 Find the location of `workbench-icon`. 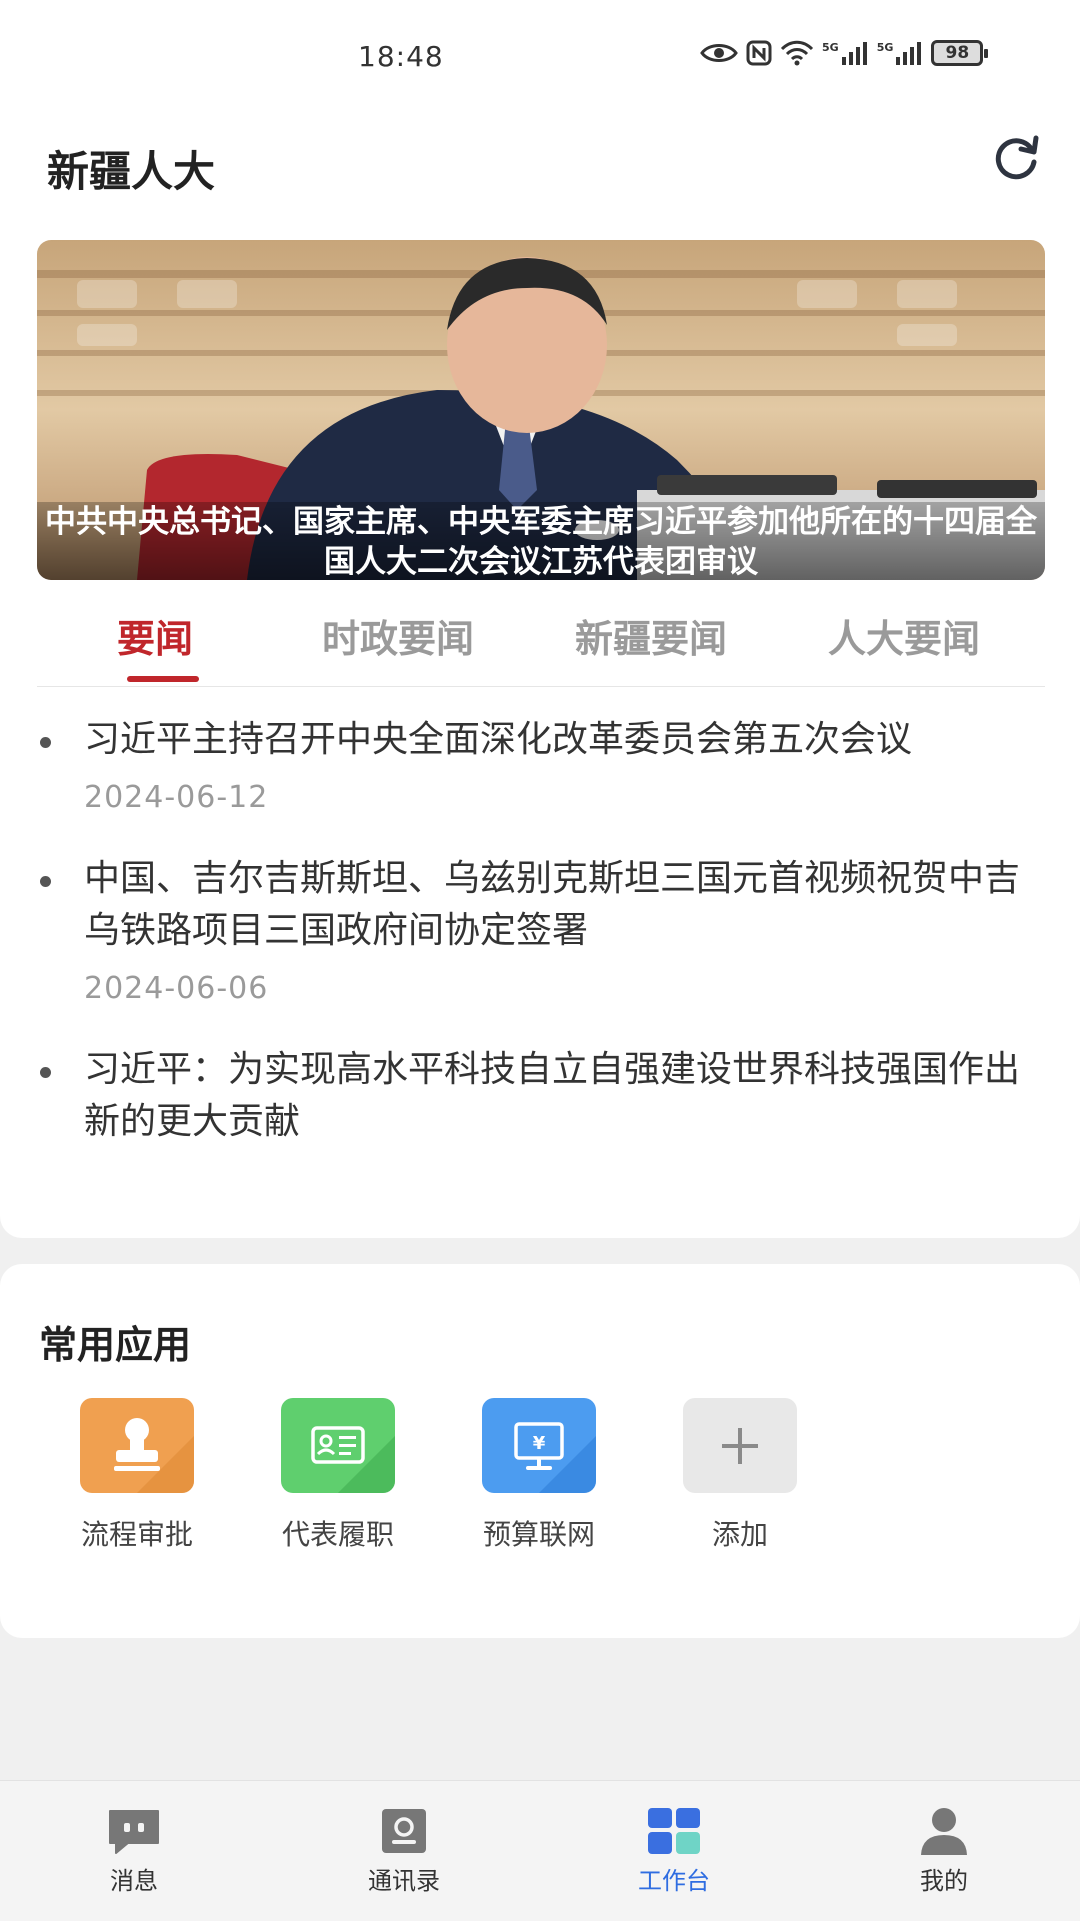

workbench-icon is located at coordinates (674, 1831).